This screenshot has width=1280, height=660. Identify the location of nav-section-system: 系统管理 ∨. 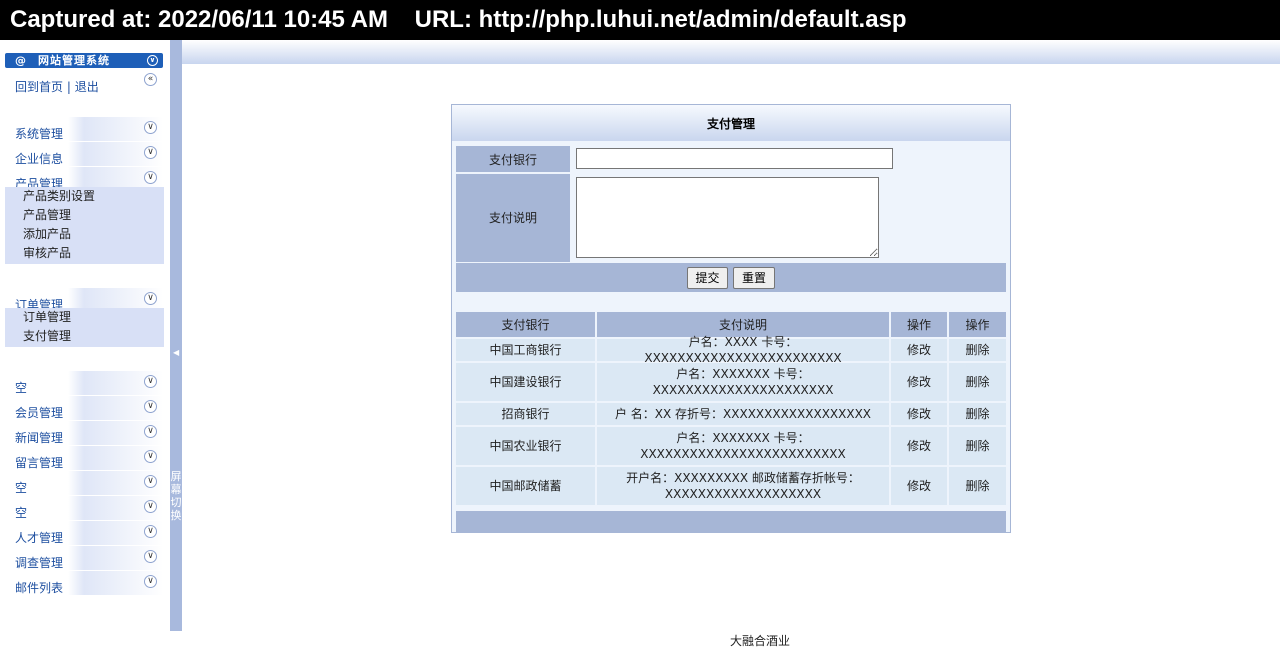
(84, 129).